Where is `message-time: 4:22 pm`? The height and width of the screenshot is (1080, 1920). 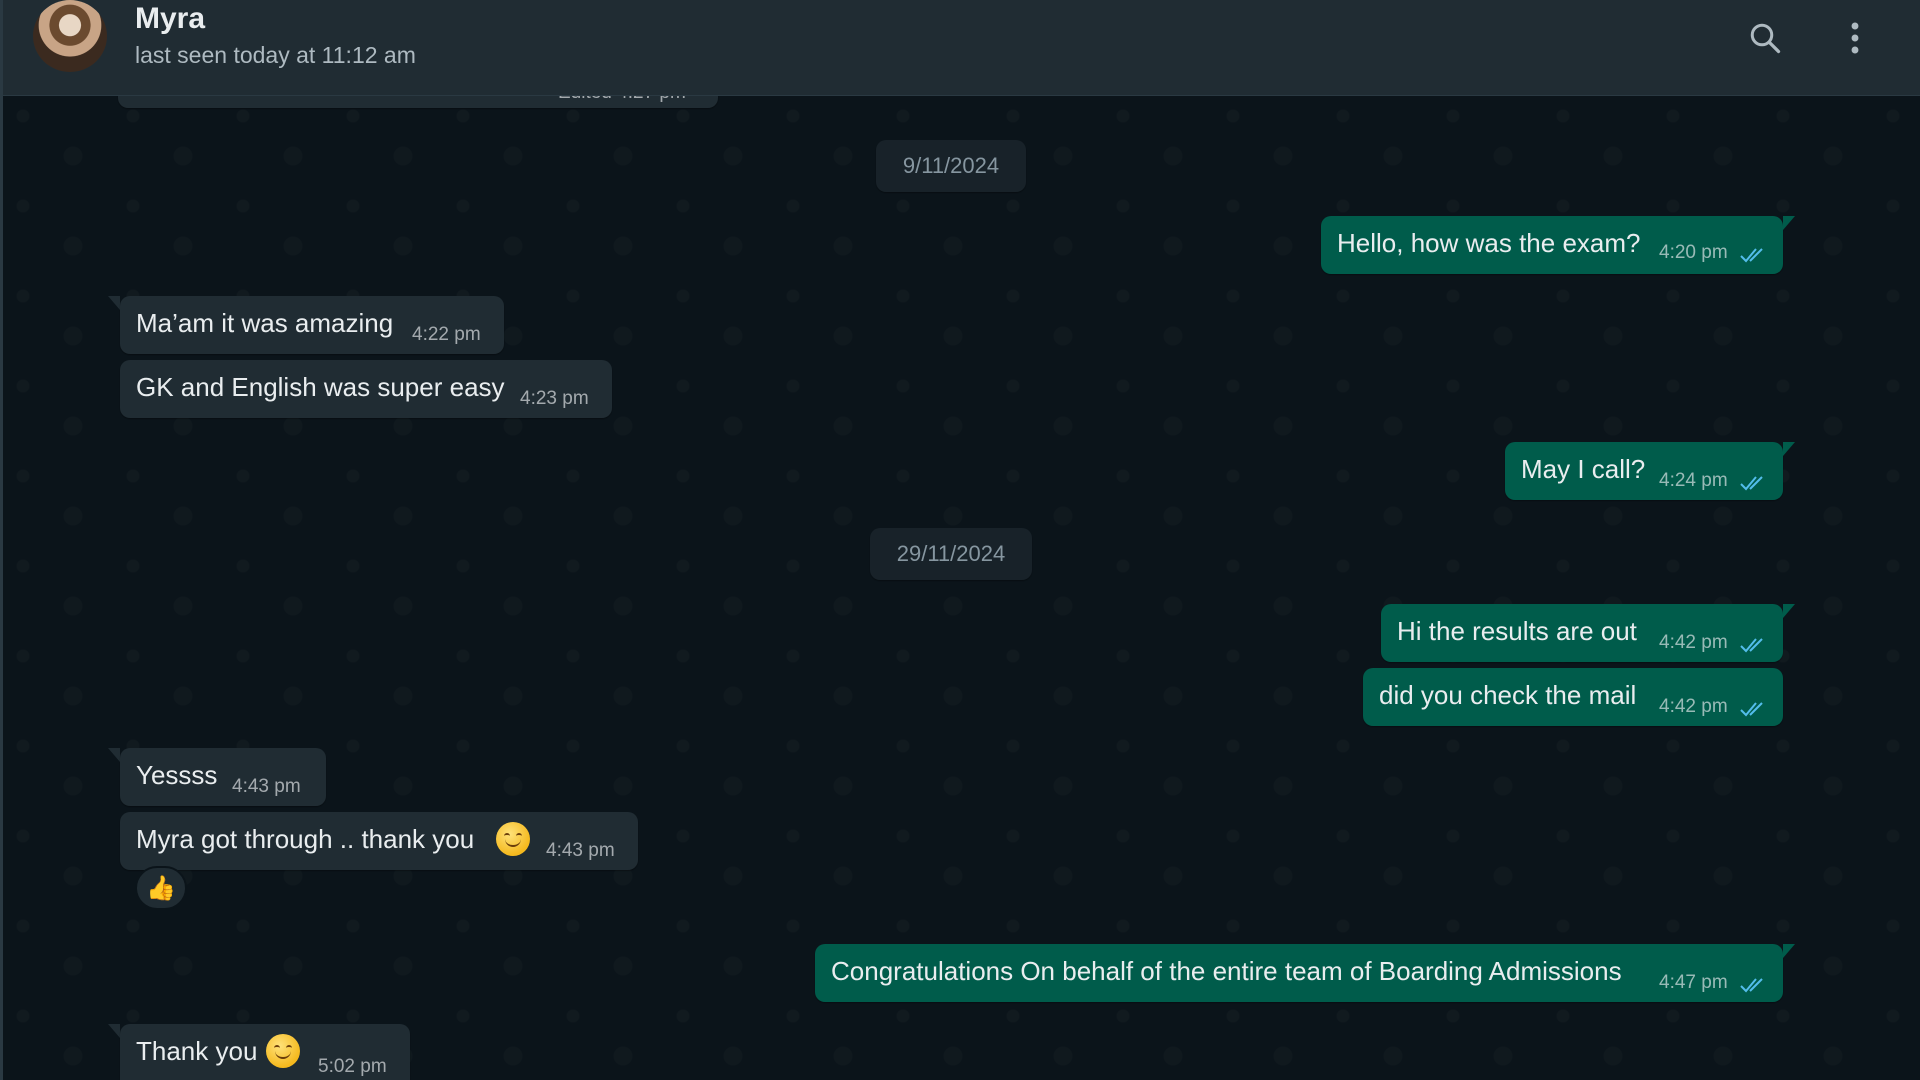
message-time: 4:22 pm is located at coordinates (446, 334).